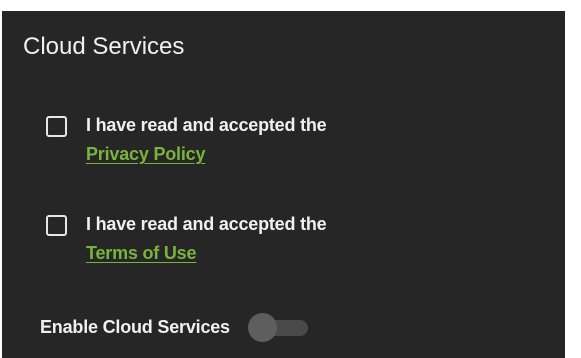 The image size is (581, 358). I want to click on privacy-policy-link: Privacy Policy, so click(206, 154).